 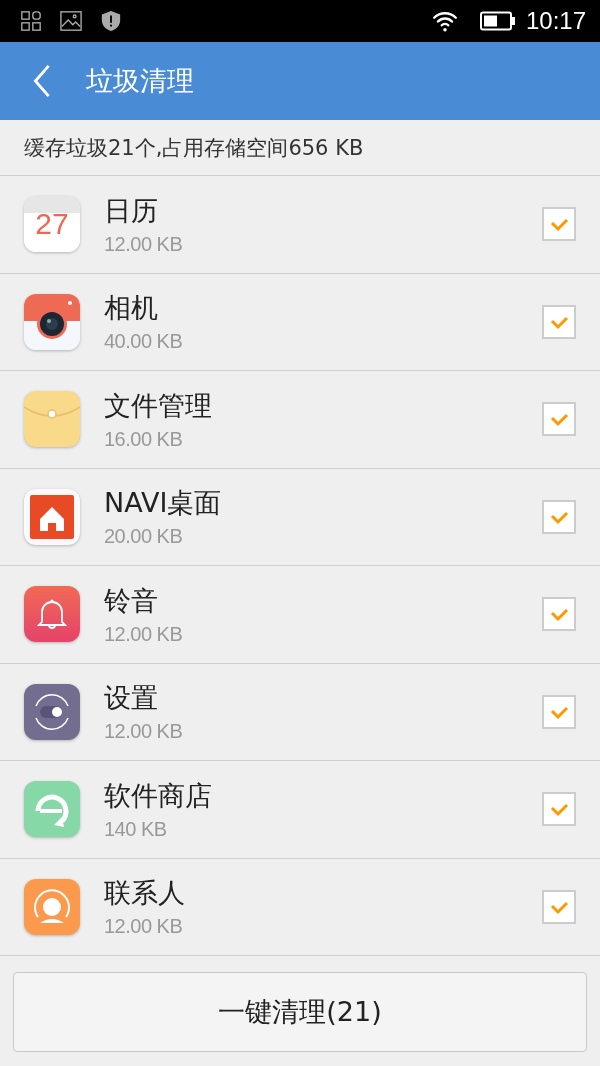 What do you see at coordinates (52, 809) in the screenshot?
I see `store-logo-icon` at bounding box center [52, 809].